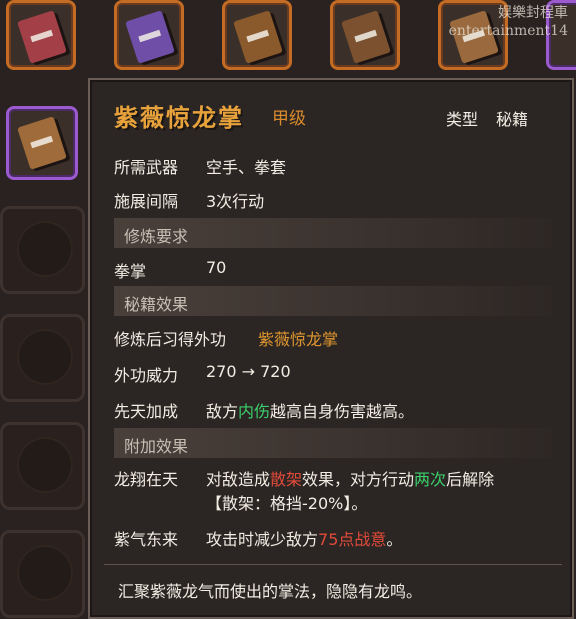 This screenshot has height=619, width=576. What do you see at coordinates (146, 411) in the screenshot?
I see `innate-label: 先天加成` at bounding box center [146, 411].